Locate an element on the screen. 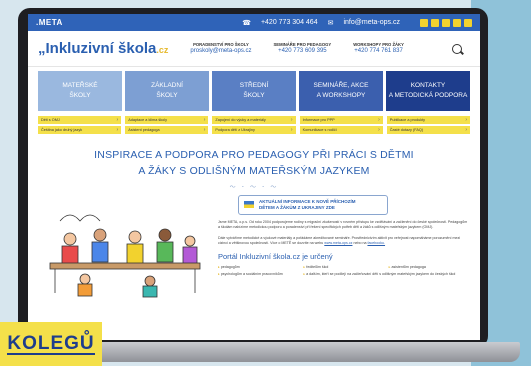  facebook-link: facebooku. is located at coordinates (376, 243).